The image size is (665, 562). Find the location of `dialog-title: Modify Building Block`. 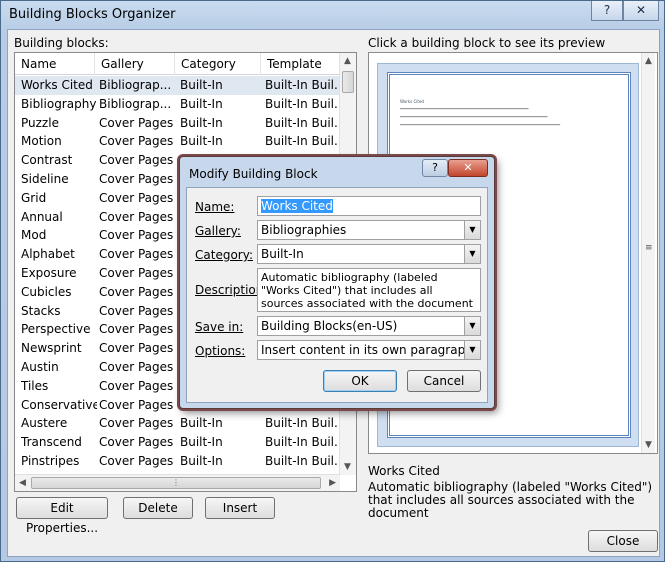

dialog-title: Modify Building Block is located at coordinates (253, 174).